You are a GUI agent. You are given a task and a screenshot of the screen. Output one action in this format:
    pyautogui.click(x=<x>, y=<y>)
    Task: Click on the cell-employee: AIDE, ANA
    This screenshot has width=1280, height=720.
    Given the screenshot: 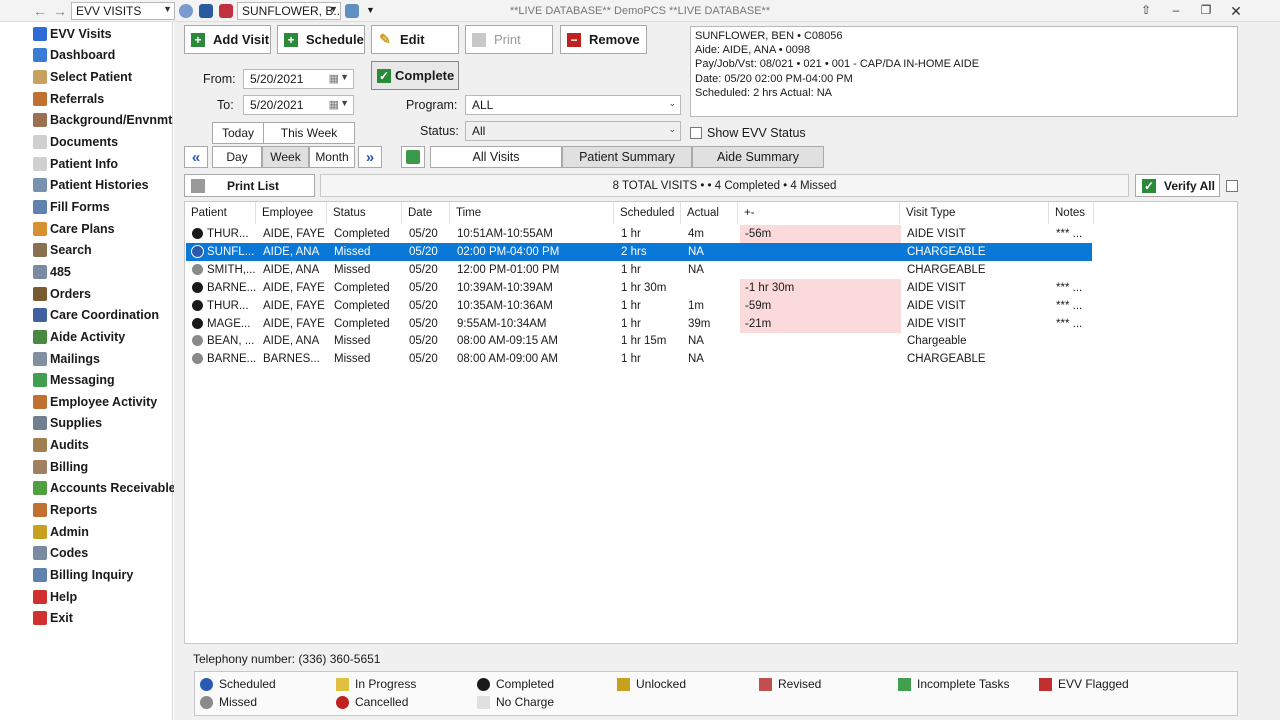 What is the action you would take?
    pyautogui.click(x=291, y=341)
    